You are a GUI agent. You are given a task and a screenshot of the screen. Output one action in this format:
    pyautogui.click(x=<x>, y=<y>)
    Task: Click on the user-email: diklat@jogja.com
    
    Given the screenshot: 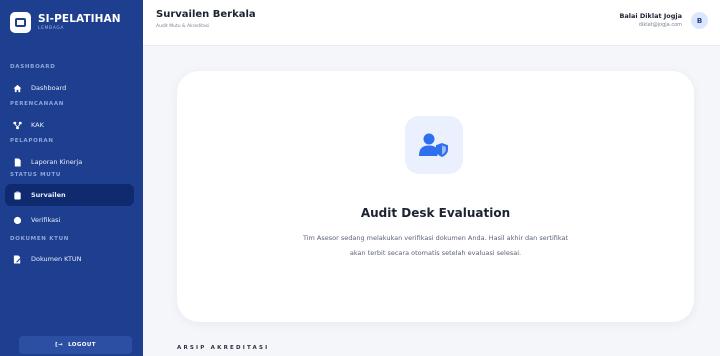 What is the action you would take?
    pyautogui.click(x=660, y=25)
    